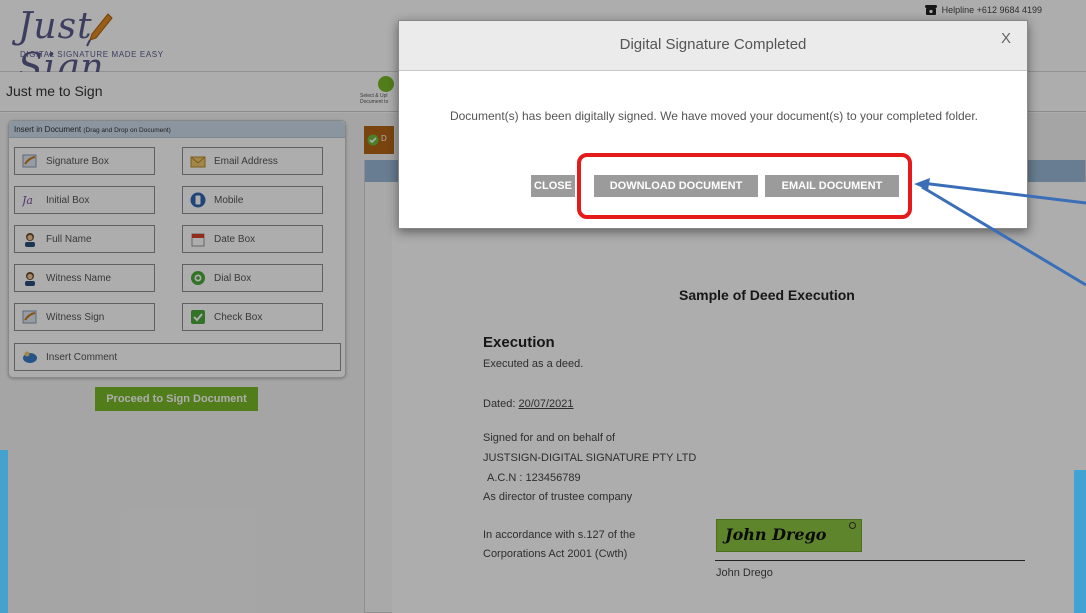 The height and width of the screenshot is (613, 1086). Describe the element at coordinates (4, 531) in the screenshot. I see `decorative-accent-left` at that location.